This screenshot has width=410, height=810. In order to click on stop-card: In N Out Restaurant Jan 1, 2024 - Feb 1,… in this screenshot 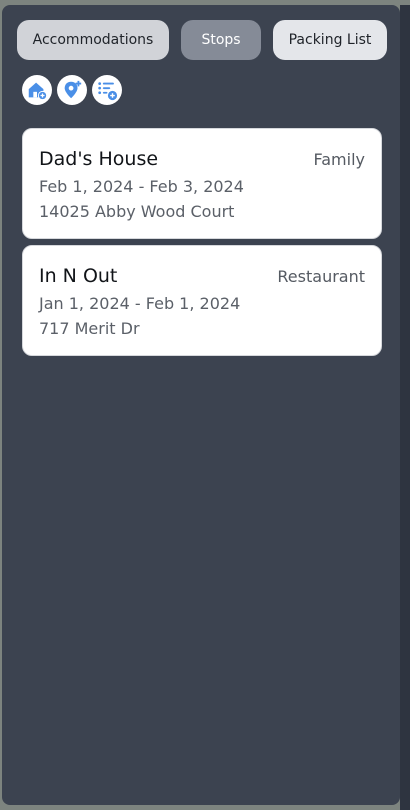, I will do `click(202, 300)`.